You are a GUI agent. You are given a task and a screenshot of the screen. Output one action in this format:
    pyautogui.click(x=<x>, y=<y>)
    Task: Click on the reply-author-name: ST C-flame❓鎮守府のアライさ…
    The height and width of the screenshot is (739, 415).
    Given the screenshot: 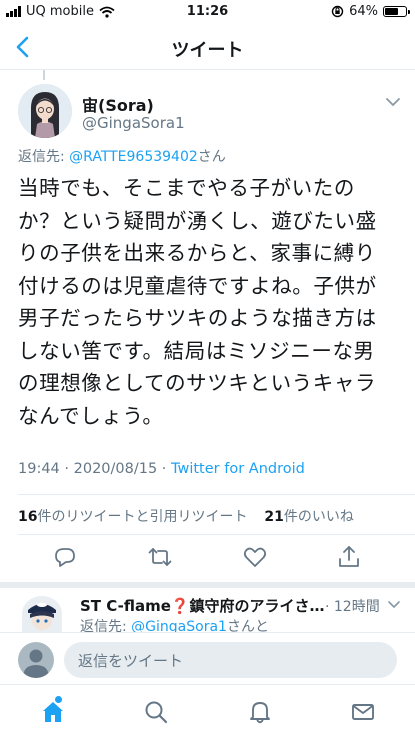 What is the action you would take?
    pyautogui.click(x=202, y=605)
    